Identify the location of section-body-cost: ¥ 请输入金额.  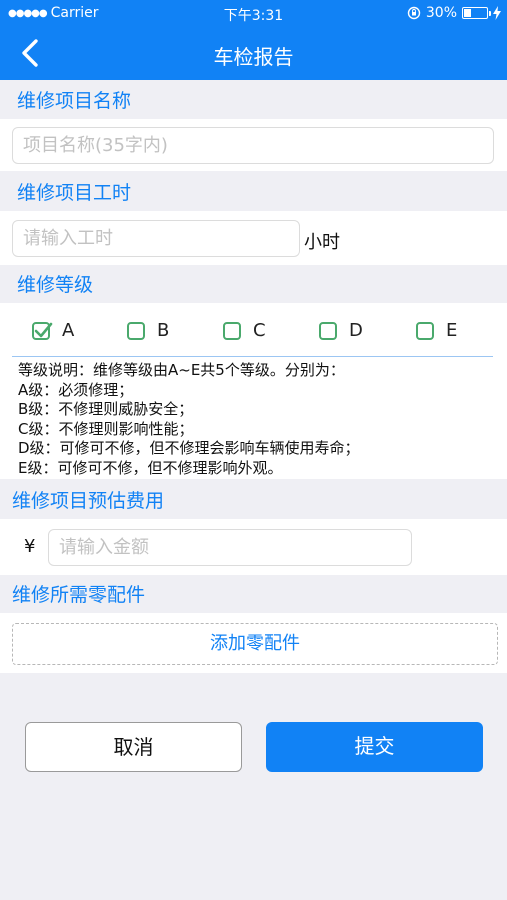
(253, 547).